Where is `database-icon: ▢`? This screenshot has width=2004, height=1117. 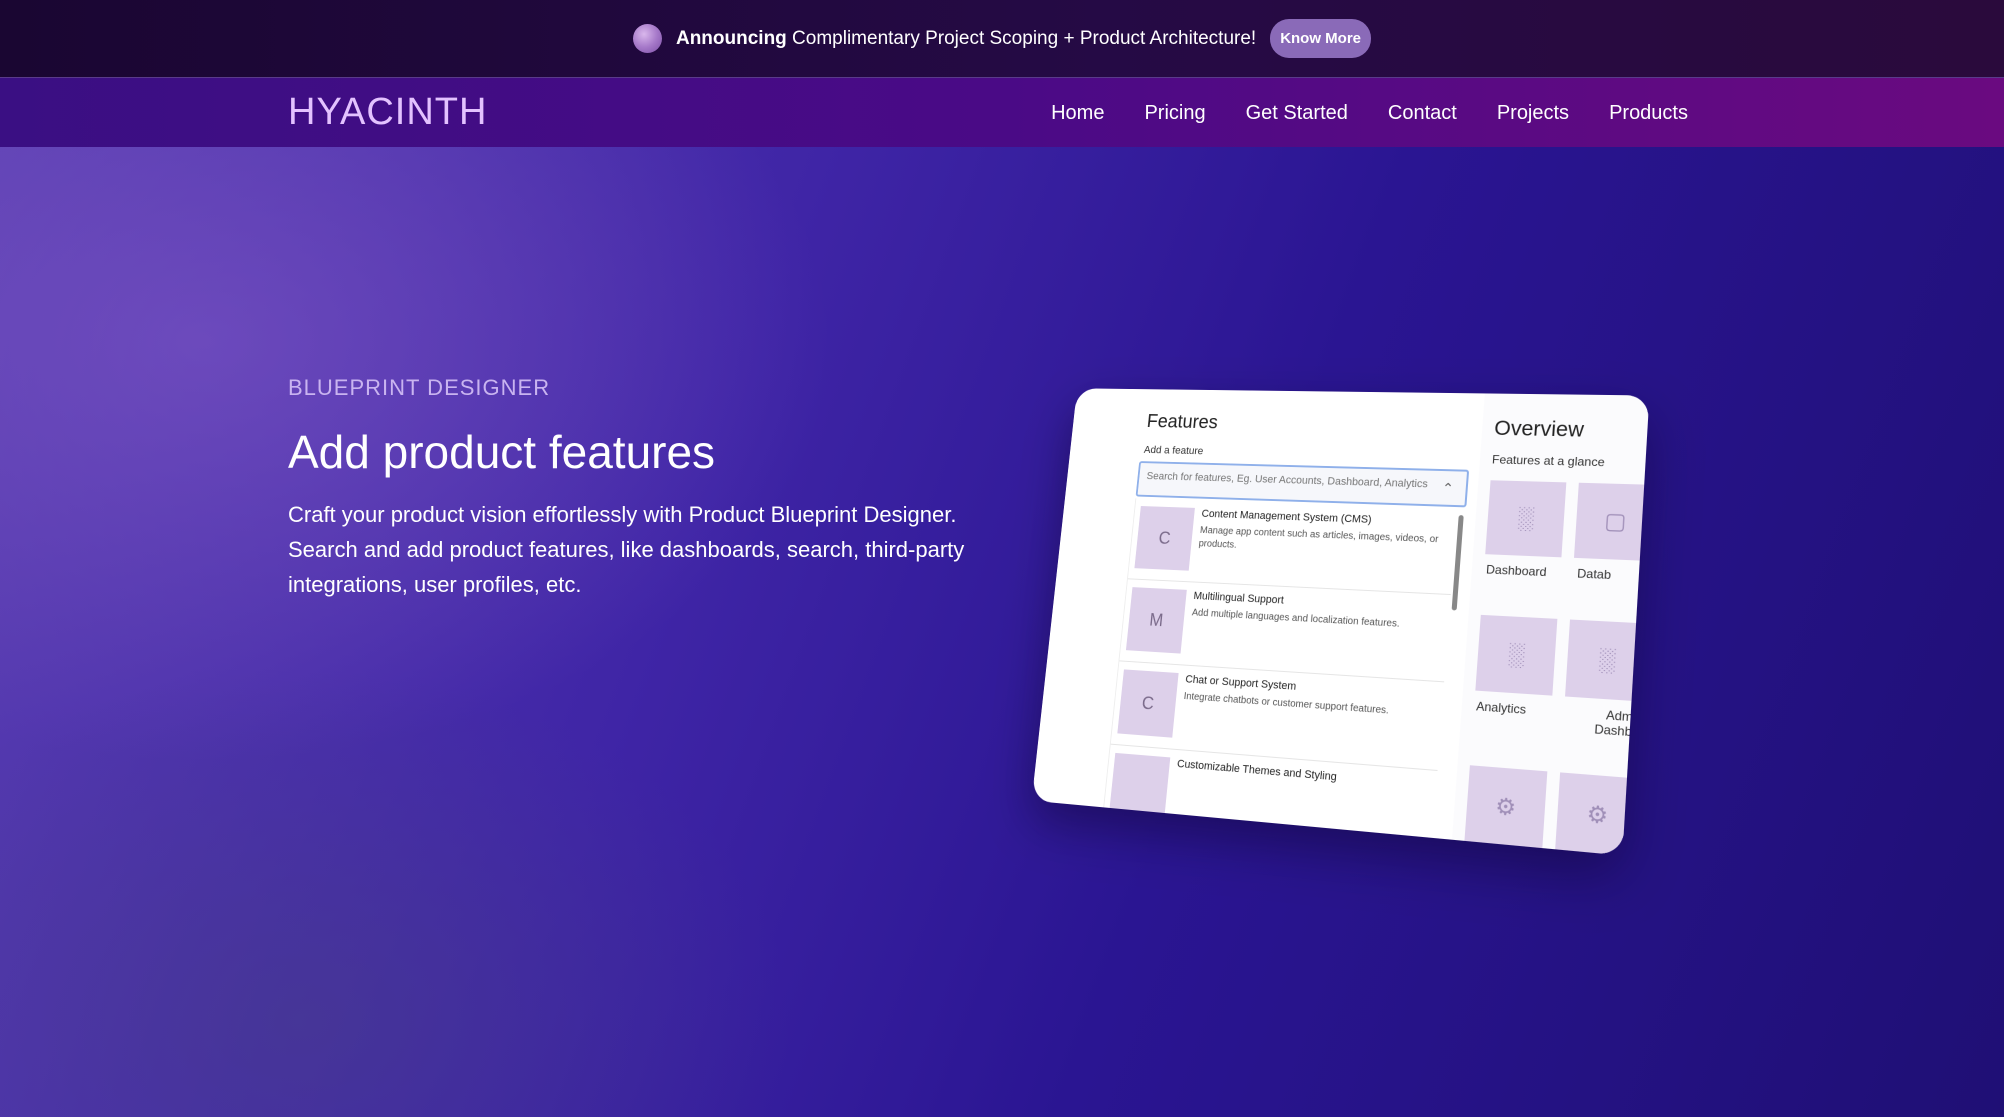
database-icon: ▢ is located at coordinates (1611, 522).